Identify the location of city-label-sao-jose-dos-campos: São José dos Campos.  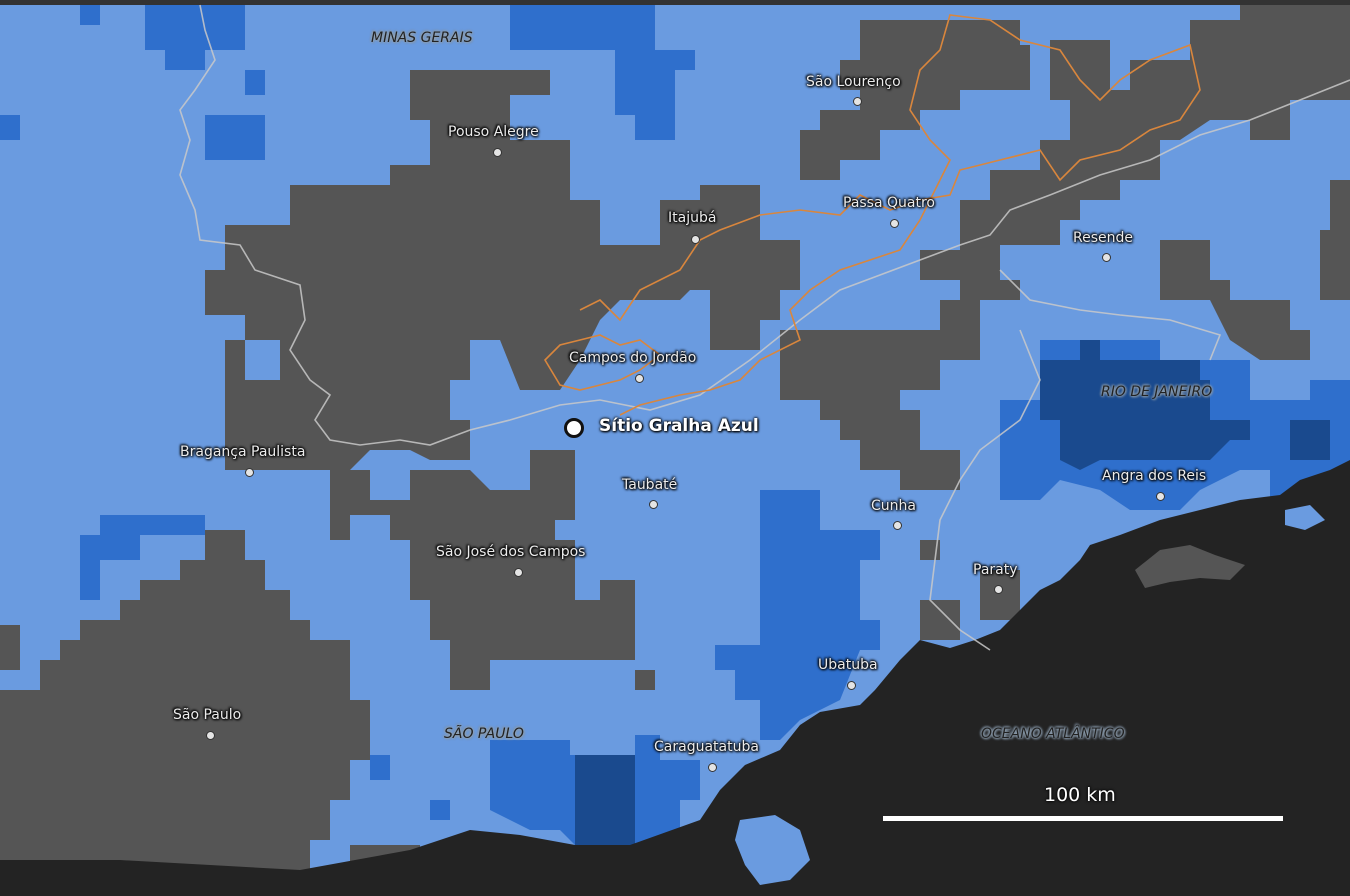
(511, 552).